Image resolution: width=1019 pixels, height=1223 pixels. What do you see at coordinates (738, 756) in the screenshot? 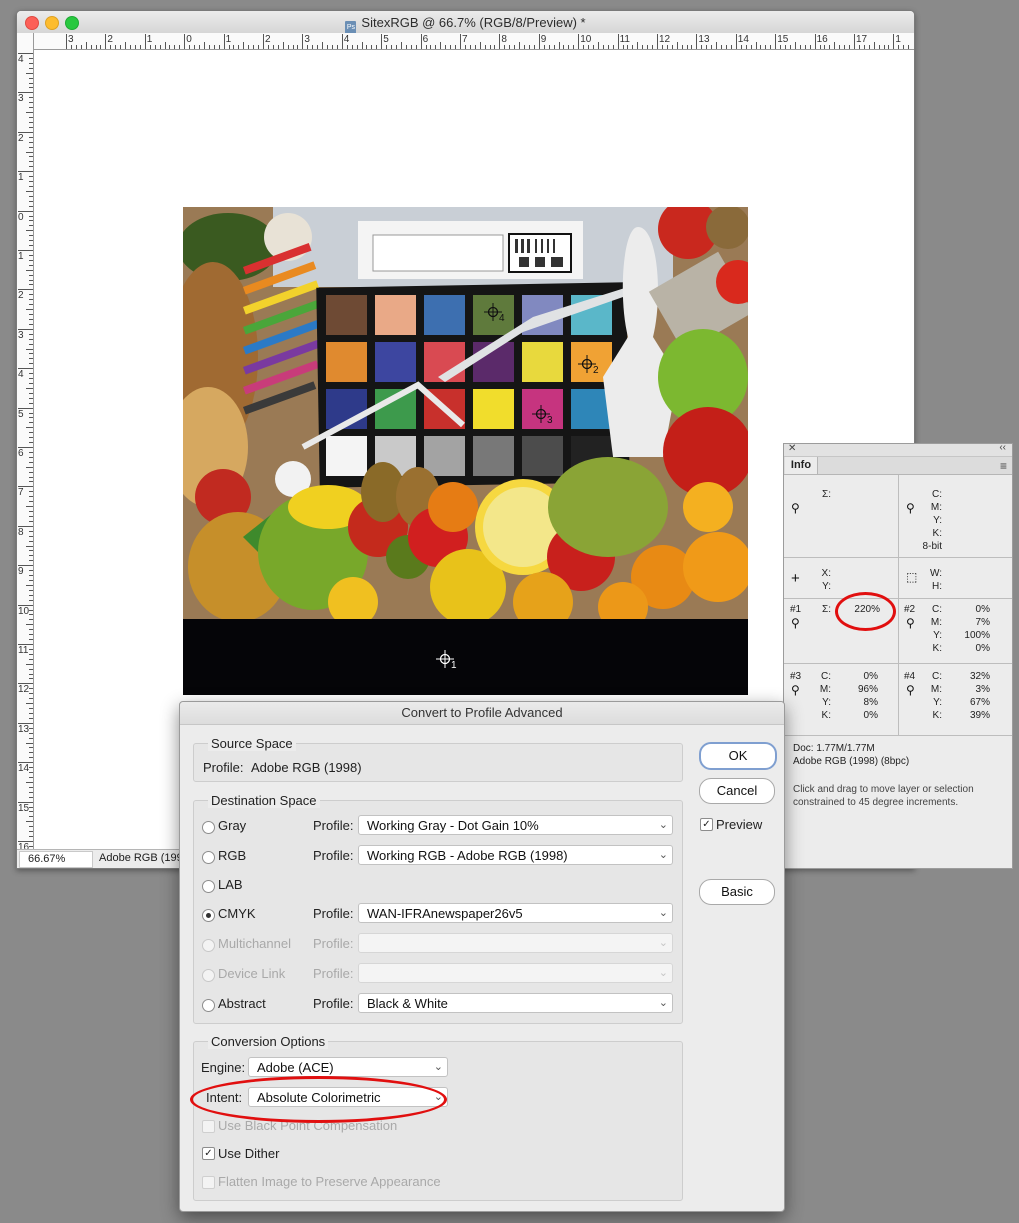
I see `ok-button: OK` at bounding box center [738, 756].